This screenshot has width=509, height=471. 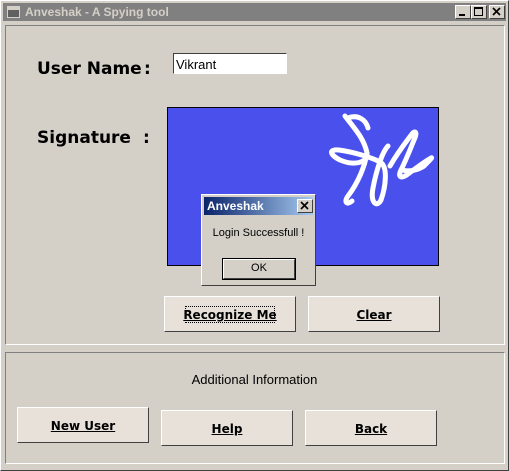 What do you see at coordinates (89, 69) in the screenshot?
I see `username-label: User Name` at bounding box center [89, 69].